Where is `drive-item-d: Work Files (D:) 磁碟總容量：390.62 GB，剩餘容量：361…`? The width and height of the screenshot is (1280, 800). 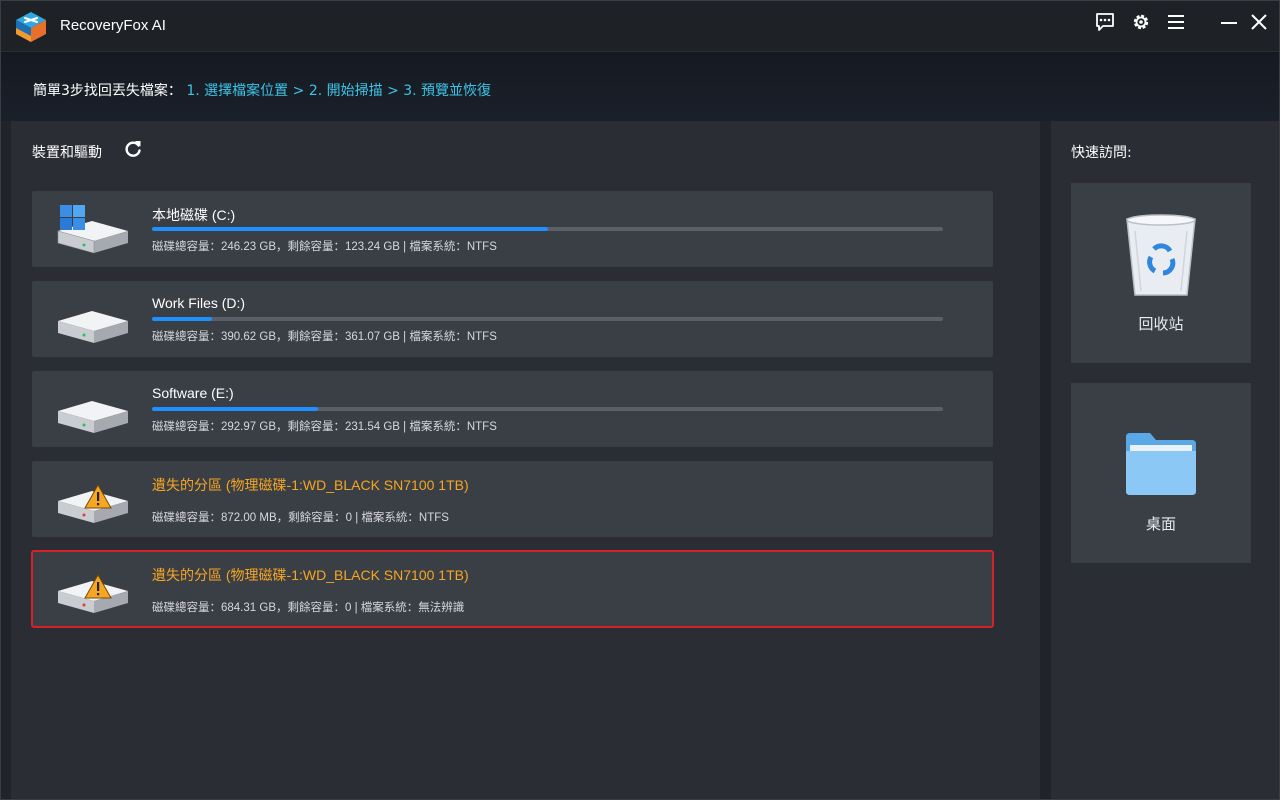 drive-item-d: Work Files (D:) 磁碟總容量：390.62 GB，剩餘容量：361… is located at coordinates (512, 319).